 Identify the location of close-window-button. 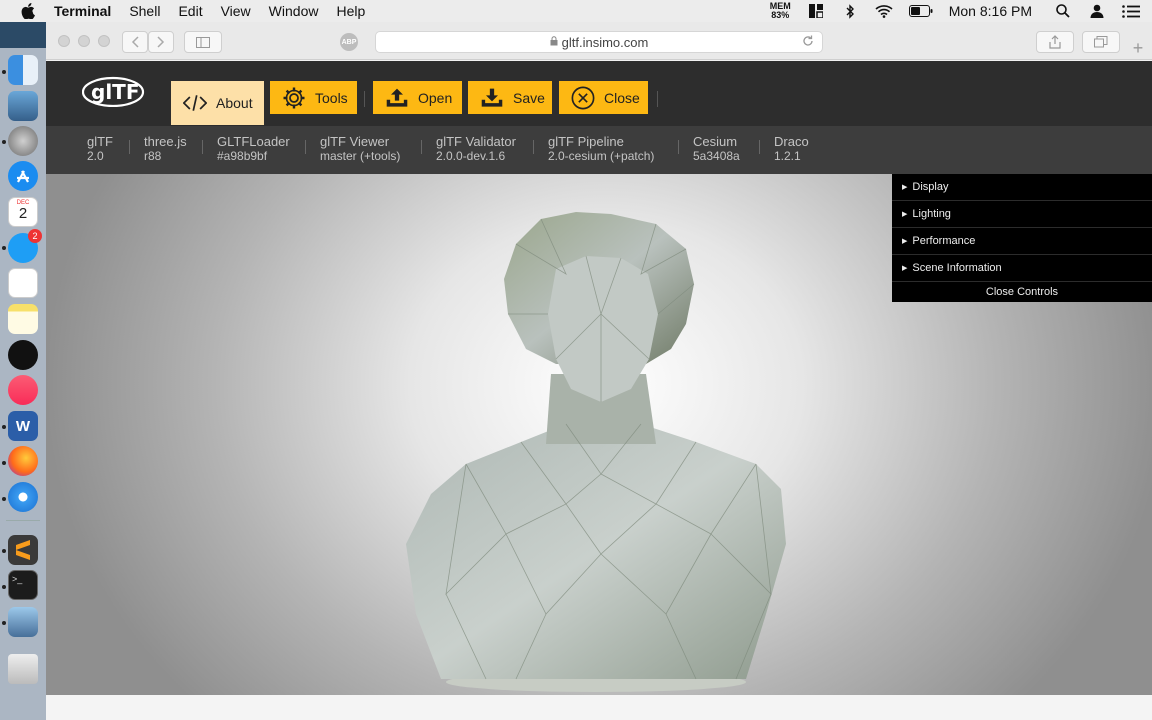
(64, 41).